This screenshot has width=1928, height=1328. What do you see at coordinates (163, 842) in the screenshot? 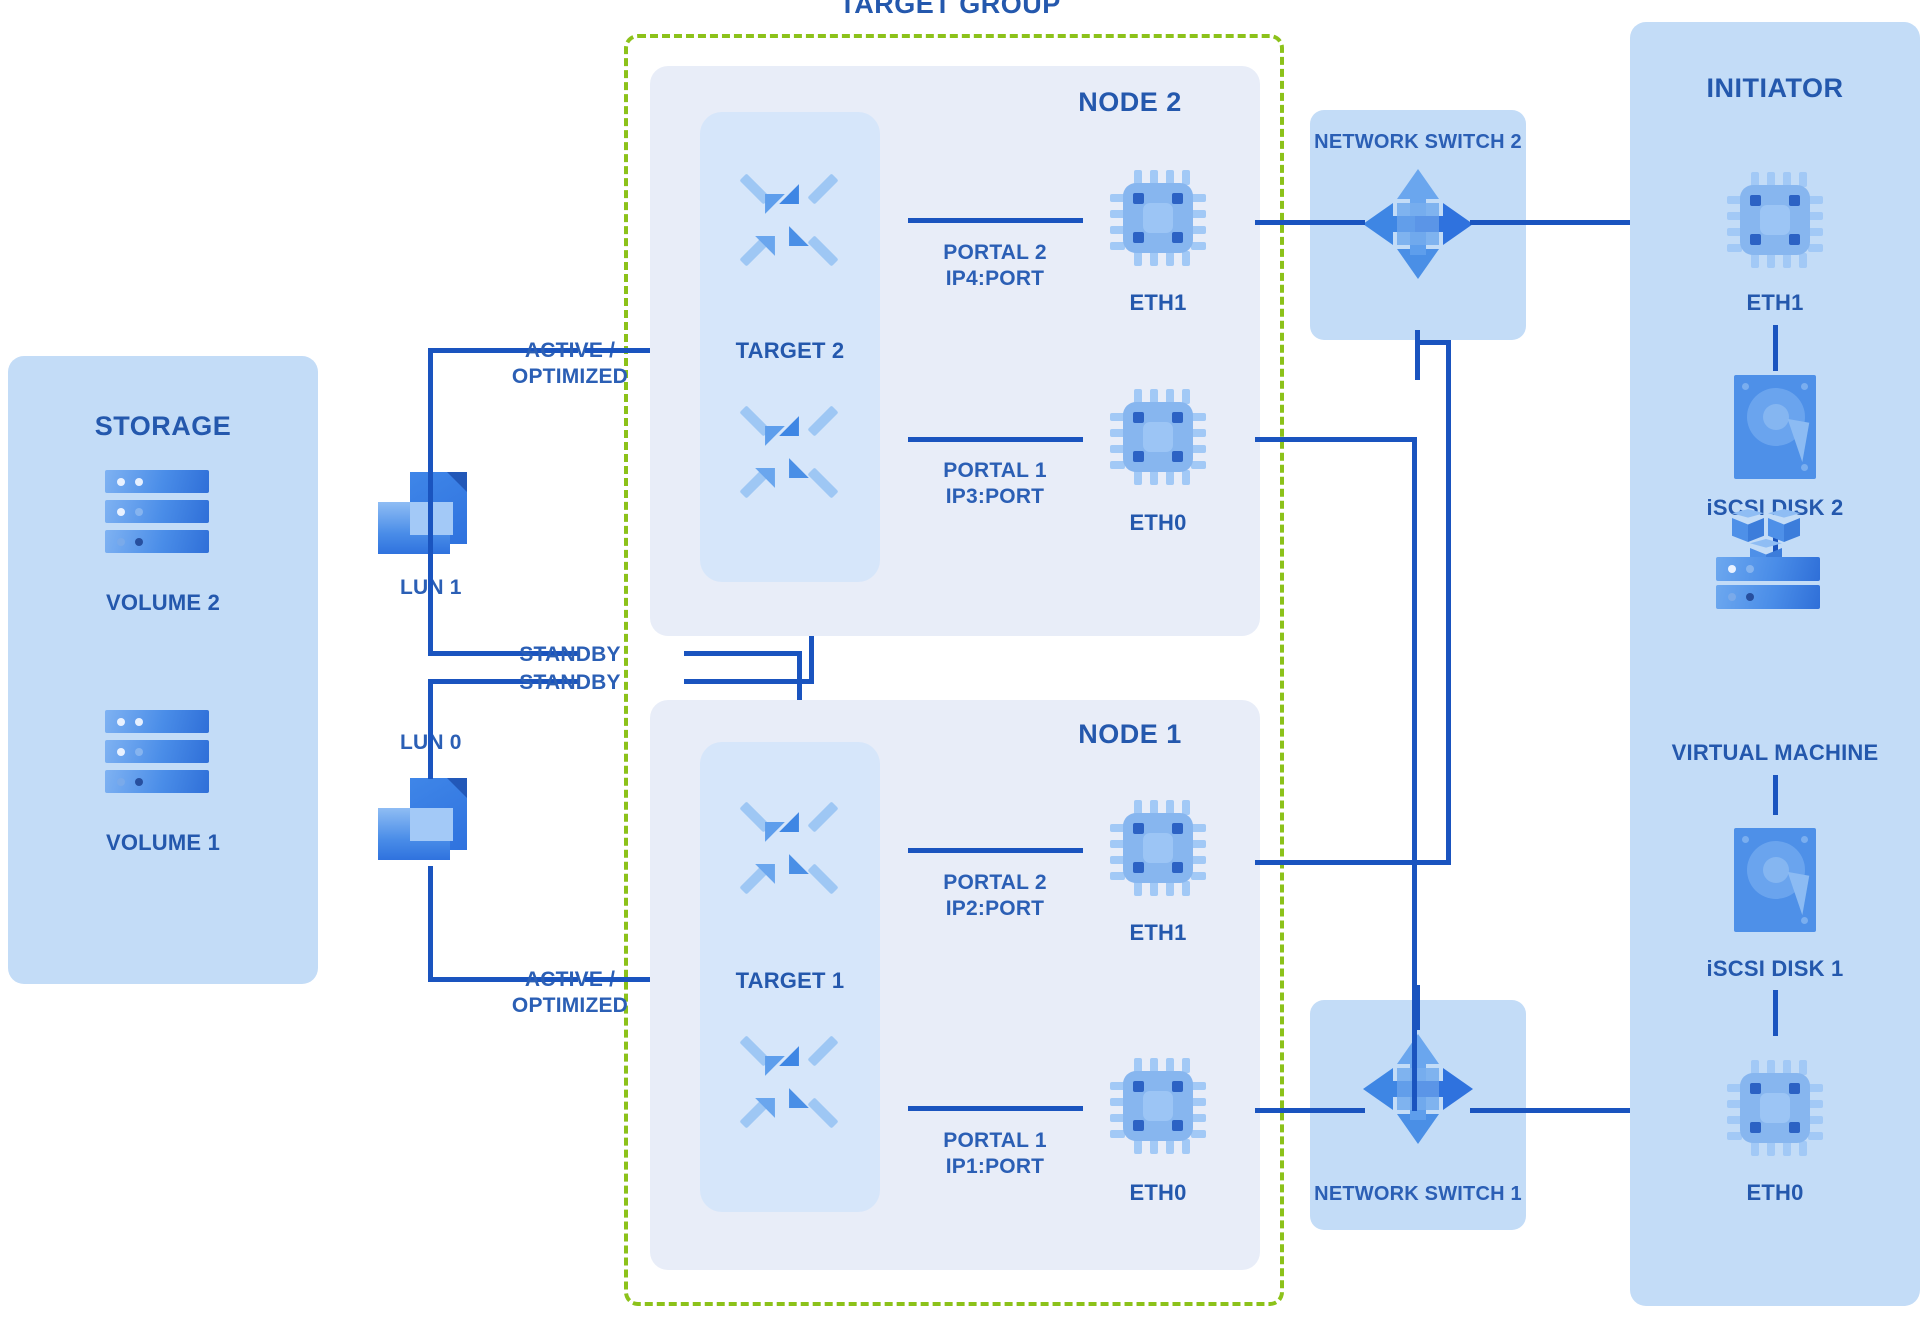
I see `volume1-label: VOLUME 1` at bounding box center [163, 842].